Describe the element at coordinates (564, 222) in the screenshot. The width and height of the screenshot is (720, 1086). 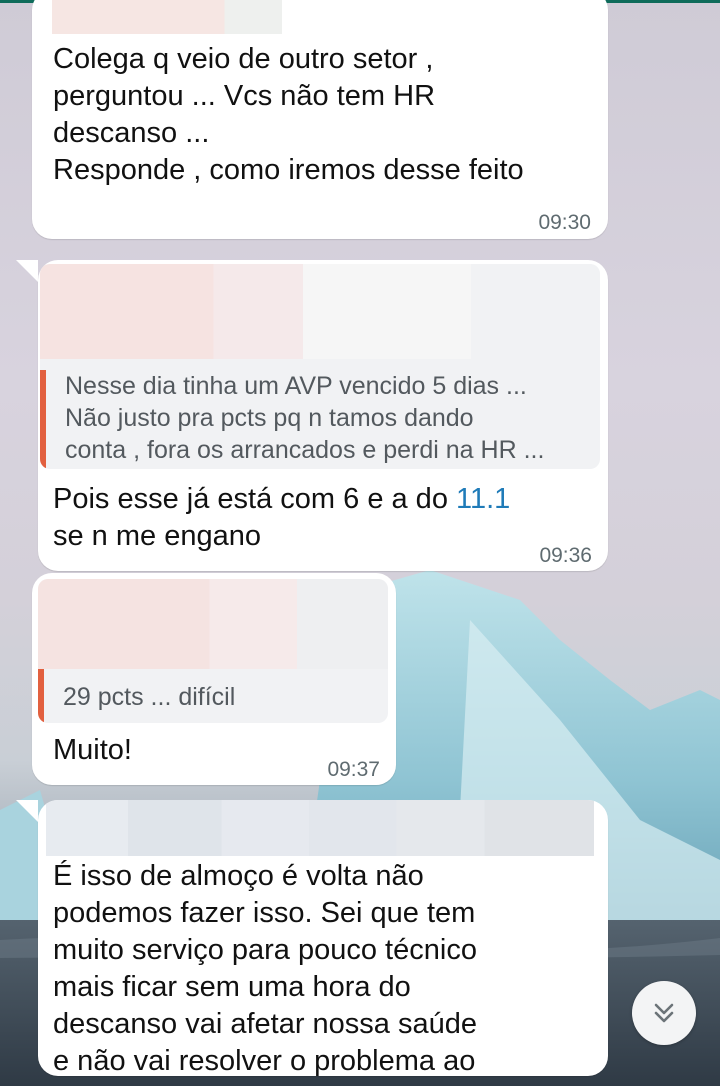
I see `message-time: 09:30` at that location.